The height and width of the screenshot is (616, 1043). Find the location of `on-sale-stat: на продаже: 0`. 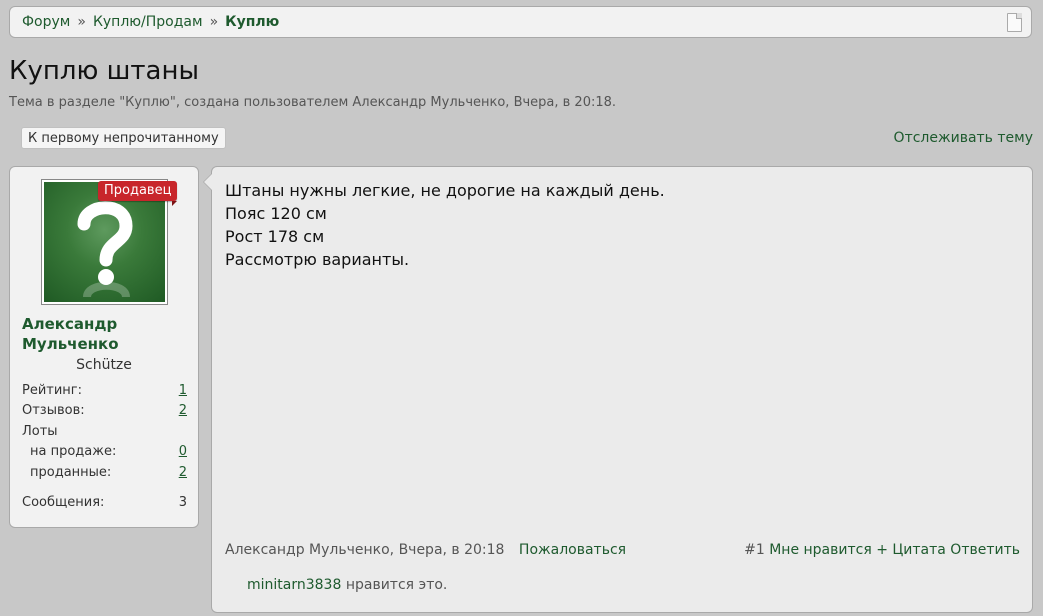

on-sale-stat: на продаже: 0 is located at coordinates (108, 451).